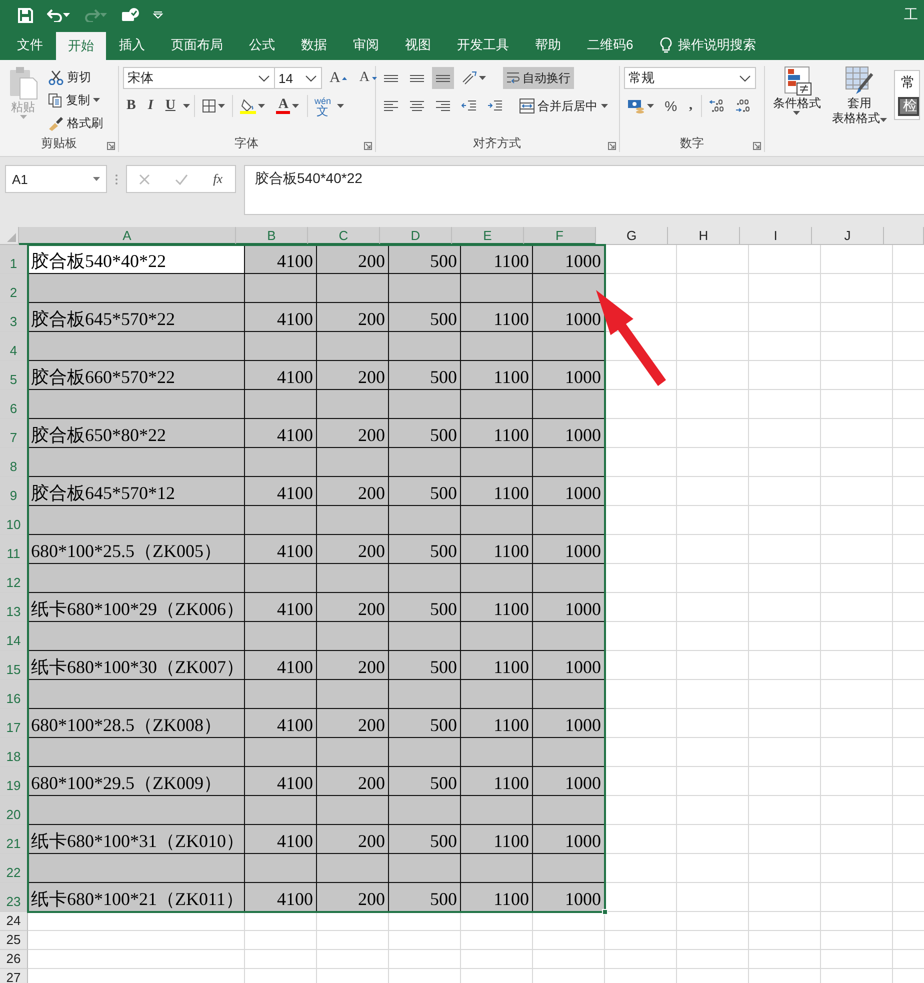  Describe the element at coordinates (14, 288) in the screenshot. I see `row-header: 2` at that location.